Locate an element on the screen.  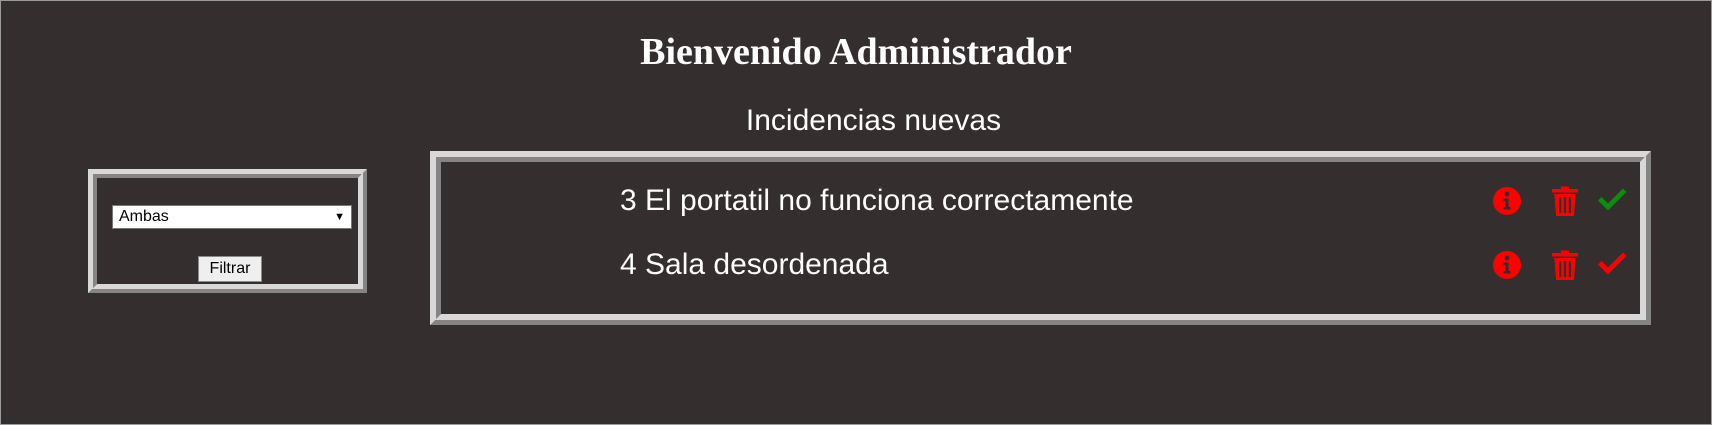
incident-text: 4 Sala desordenada is located at coordinates (754, 264).